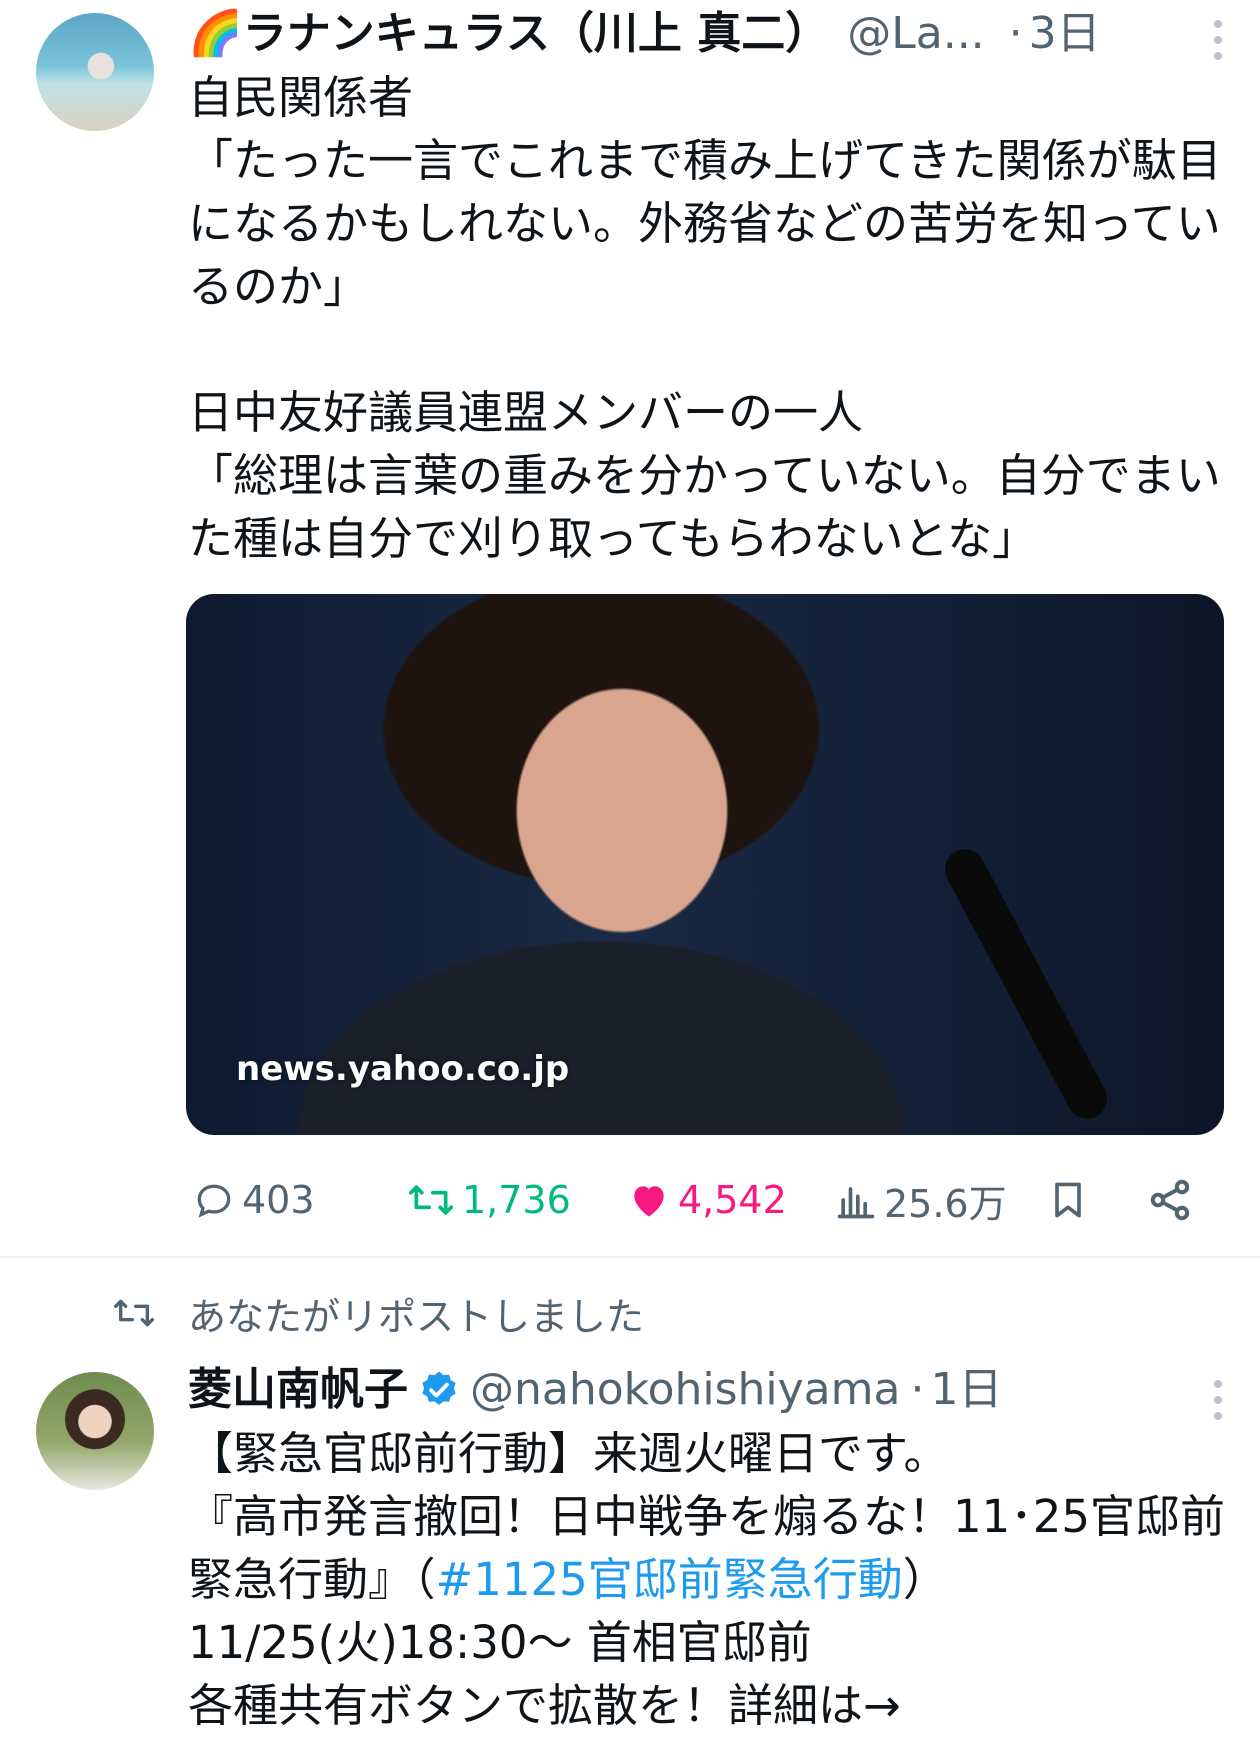  I want to click on views-count: 25.6万, so click(945, 1203).